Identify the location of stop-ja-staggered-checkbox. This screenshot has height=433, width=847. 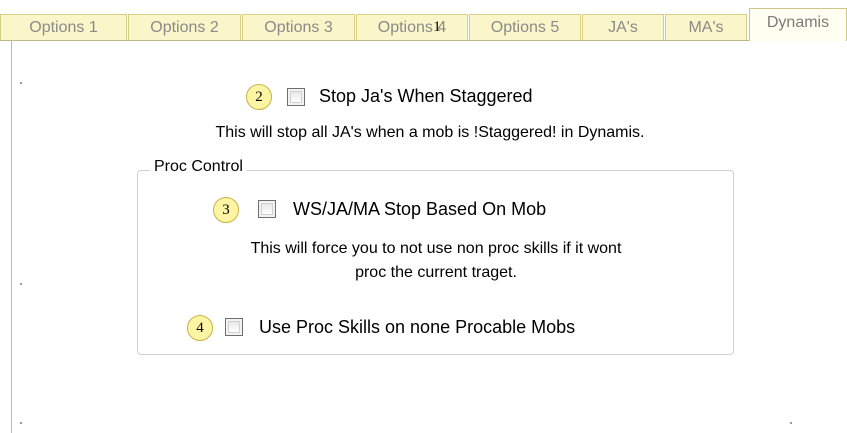
(296, 97).